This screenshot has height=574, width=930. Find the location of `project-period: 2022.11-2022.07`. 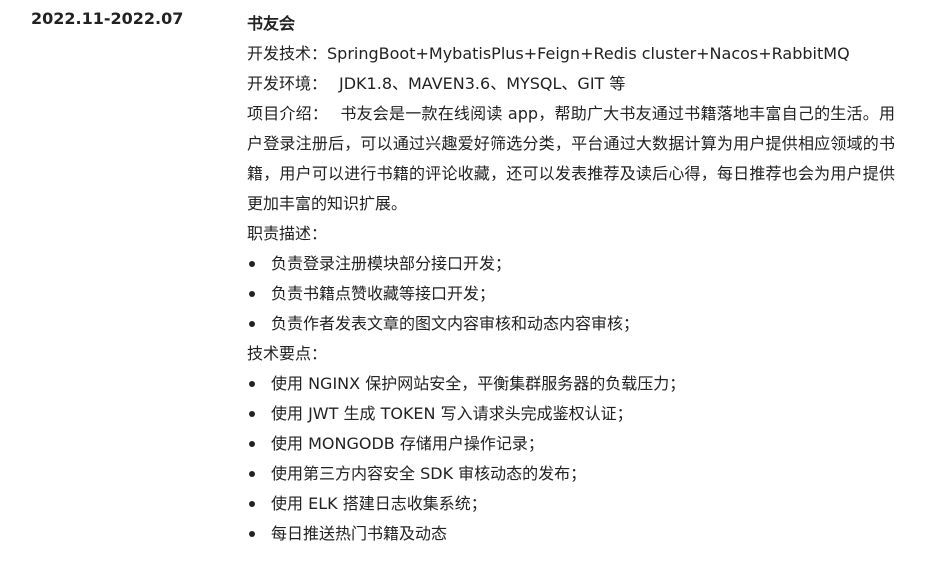

project-period: 2022.11-2022.07 is located at coordinates (107, 18).